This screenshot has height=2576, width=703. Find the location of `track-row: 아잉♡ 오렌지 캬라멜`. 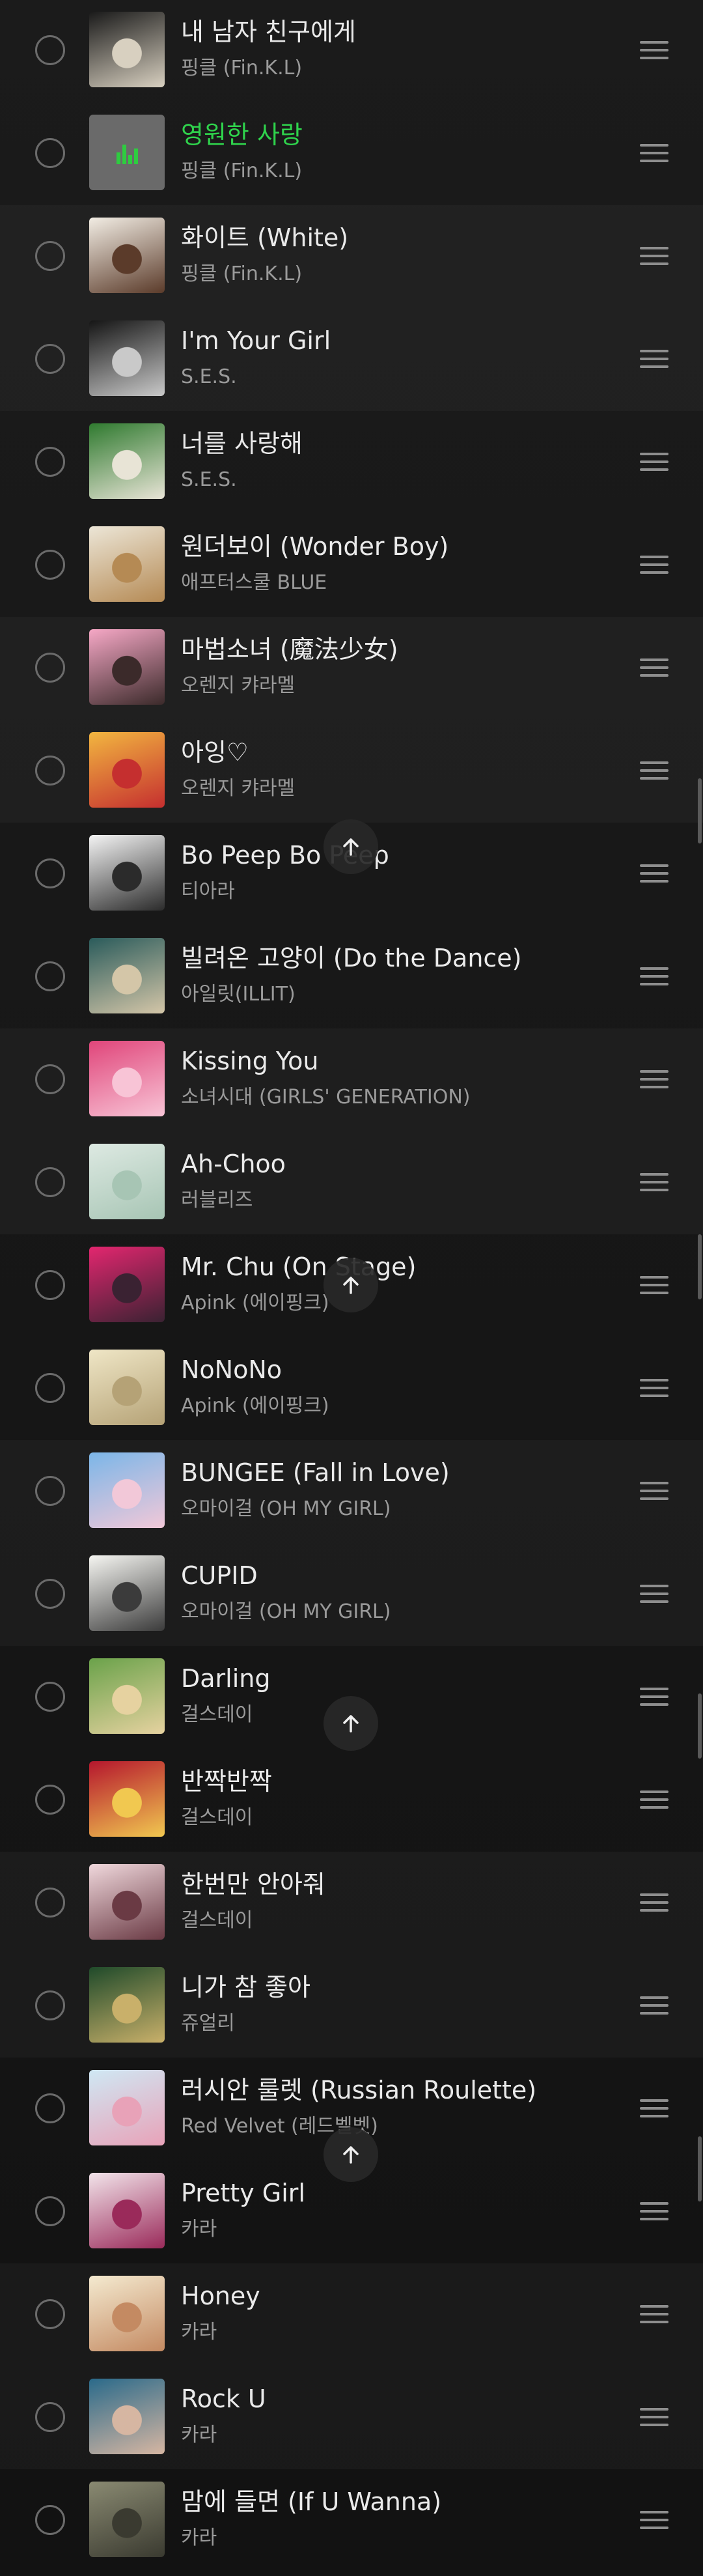

track-row: 아잉♡ 오렌지 캬라멜 is located at coordinates (351, 771).